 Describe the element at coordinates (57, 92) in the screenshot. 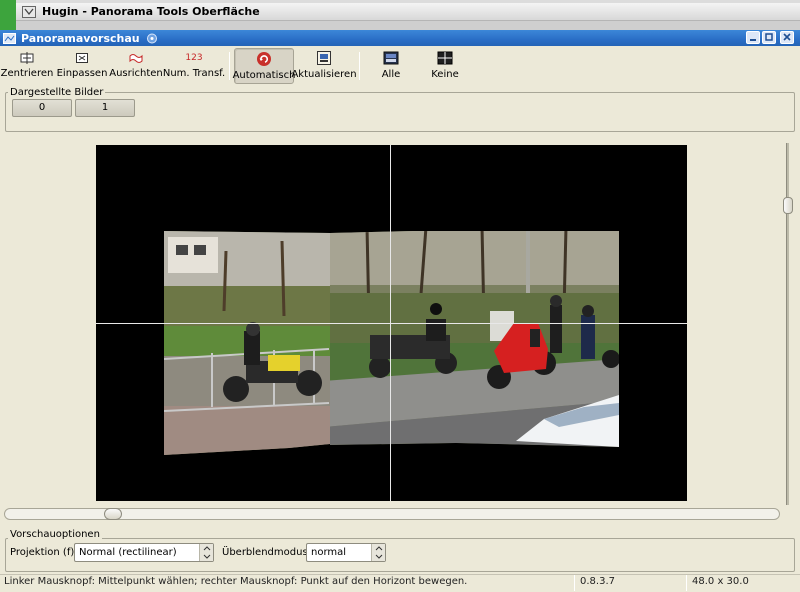

I see `displayed-images-label: Dargestellte Bilder` at that location.